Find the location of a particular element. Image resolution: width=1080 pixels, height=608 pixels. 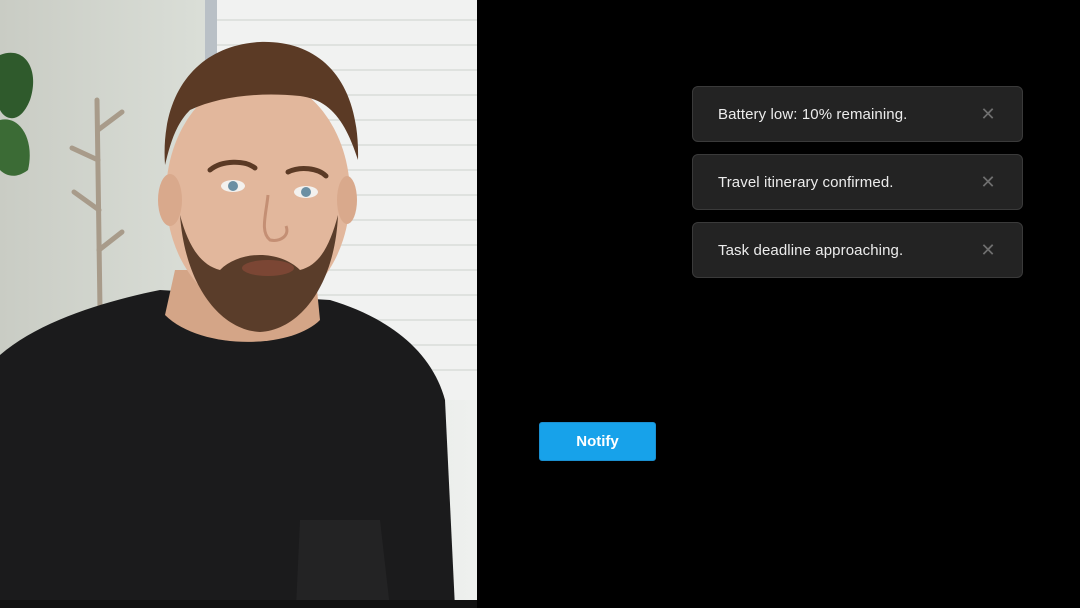

notification-message: Battery low: 10% remaining. is located at coordinates (813, 114).